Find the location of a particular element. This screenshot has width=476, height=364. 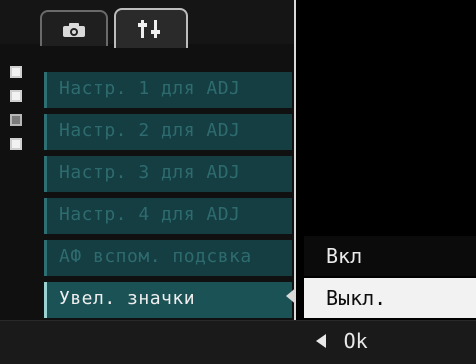

ok-label: Ok is located at coordinates (355, 341).